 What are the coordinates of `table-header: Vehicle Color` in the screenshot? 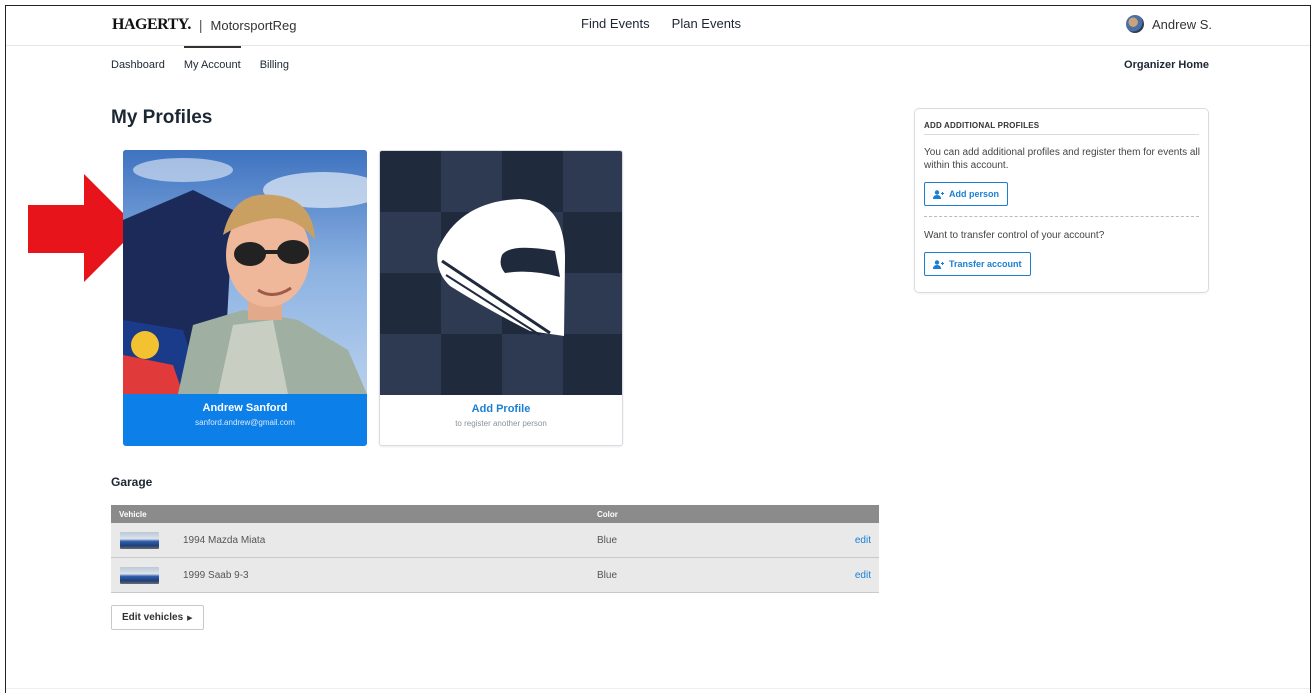 It's located at (495, 514).